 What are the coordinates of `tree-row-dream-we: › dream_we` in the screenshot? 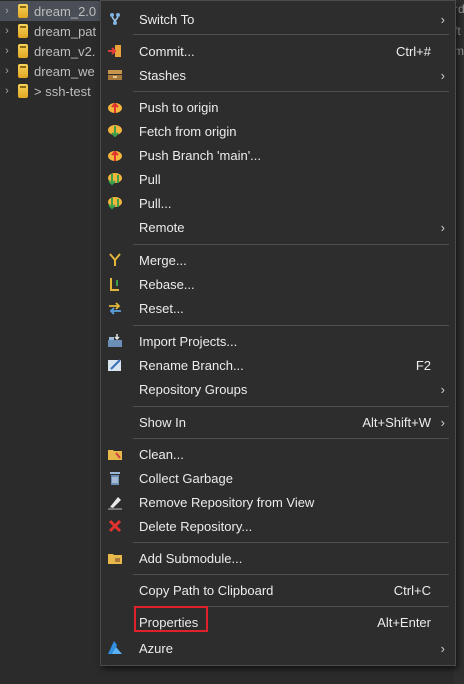 It's located at (55, 71).